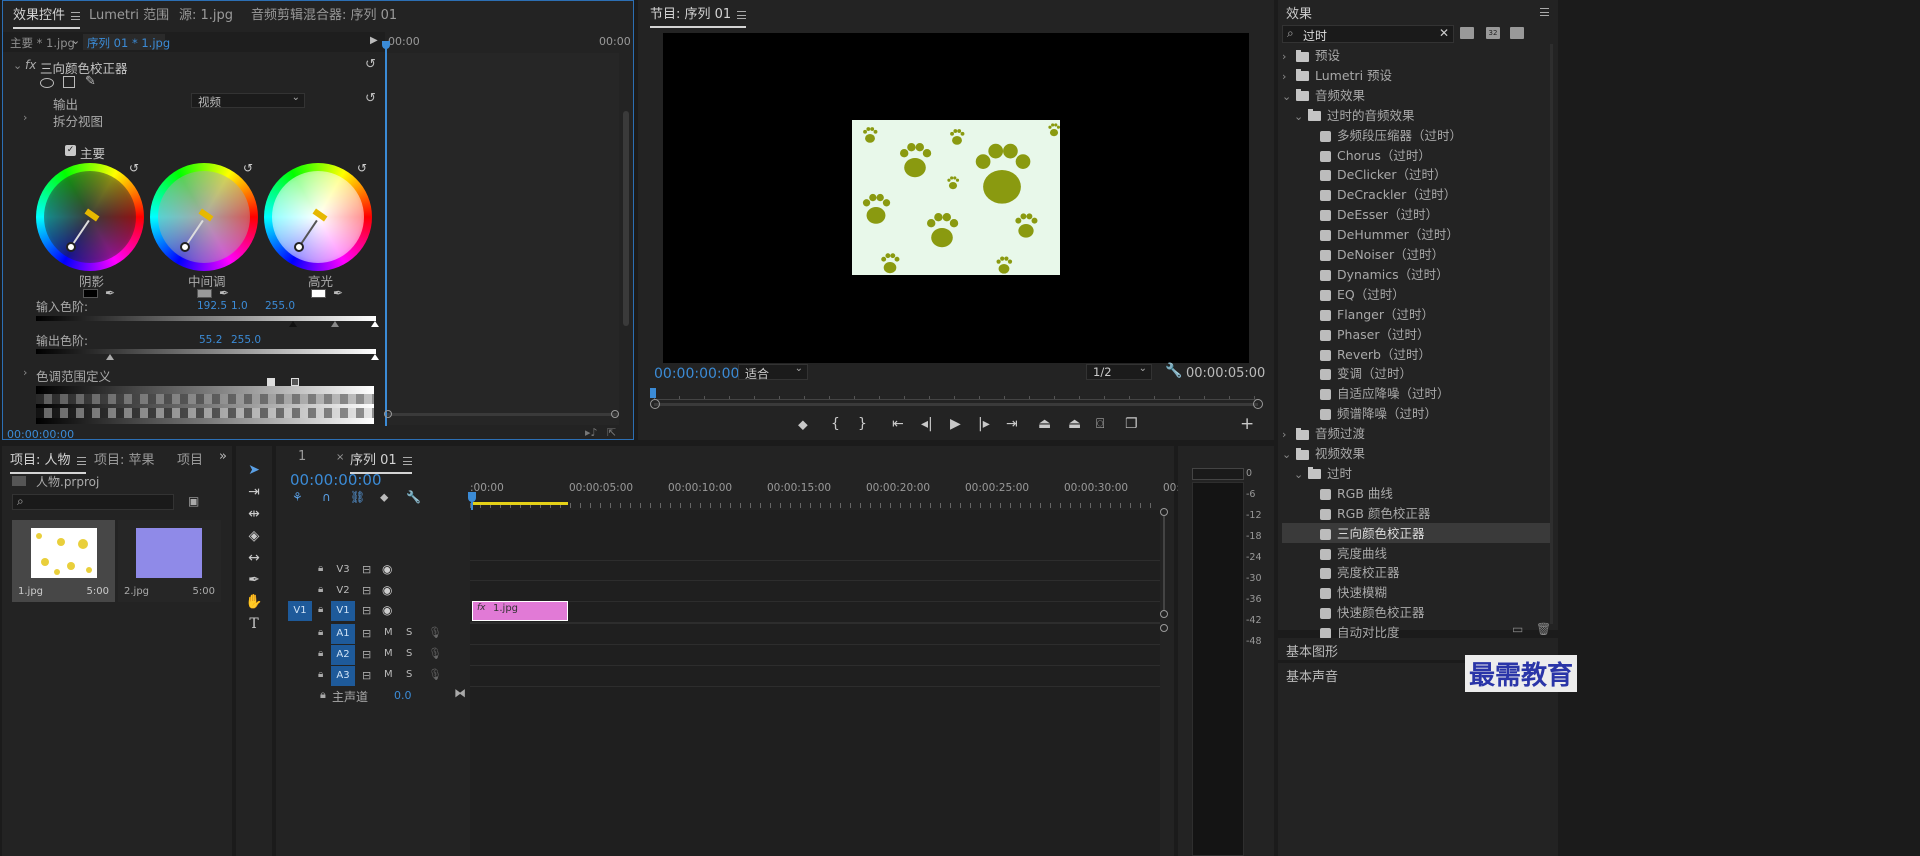 The height and width of the screenshot is (856, 1920). I want to click on effects-item: 自适应降噪（过时）, so click(1416, 393).